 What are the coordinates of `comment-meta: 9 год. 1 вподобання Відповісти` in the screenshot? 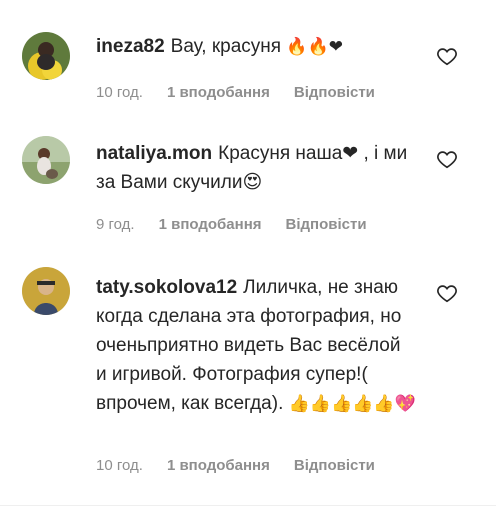 It's located at (243, 224).